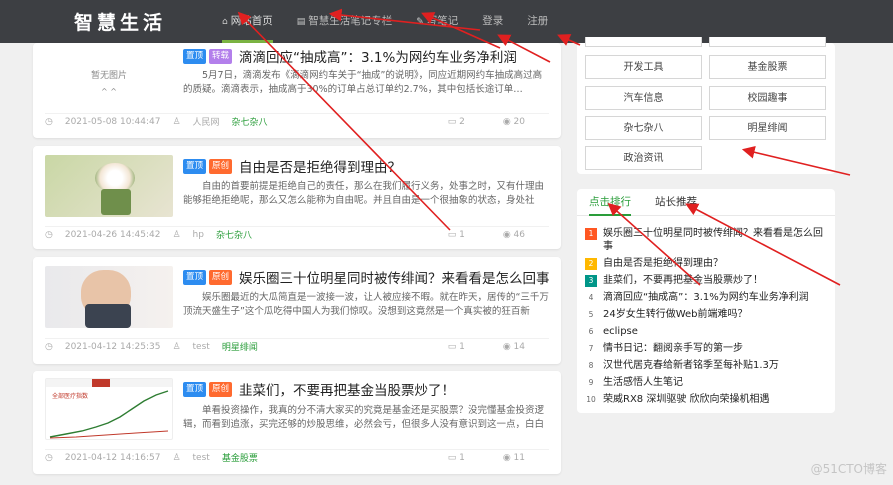  I want to click on article-category: 明星绯闻, so click(240, 346).